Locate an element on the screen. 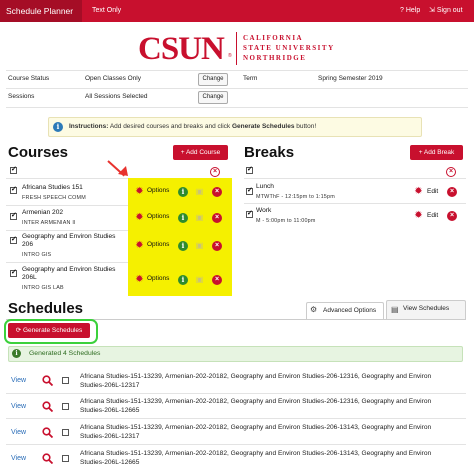  breaks-heading: Breaks is located at coordinates (269, 152).